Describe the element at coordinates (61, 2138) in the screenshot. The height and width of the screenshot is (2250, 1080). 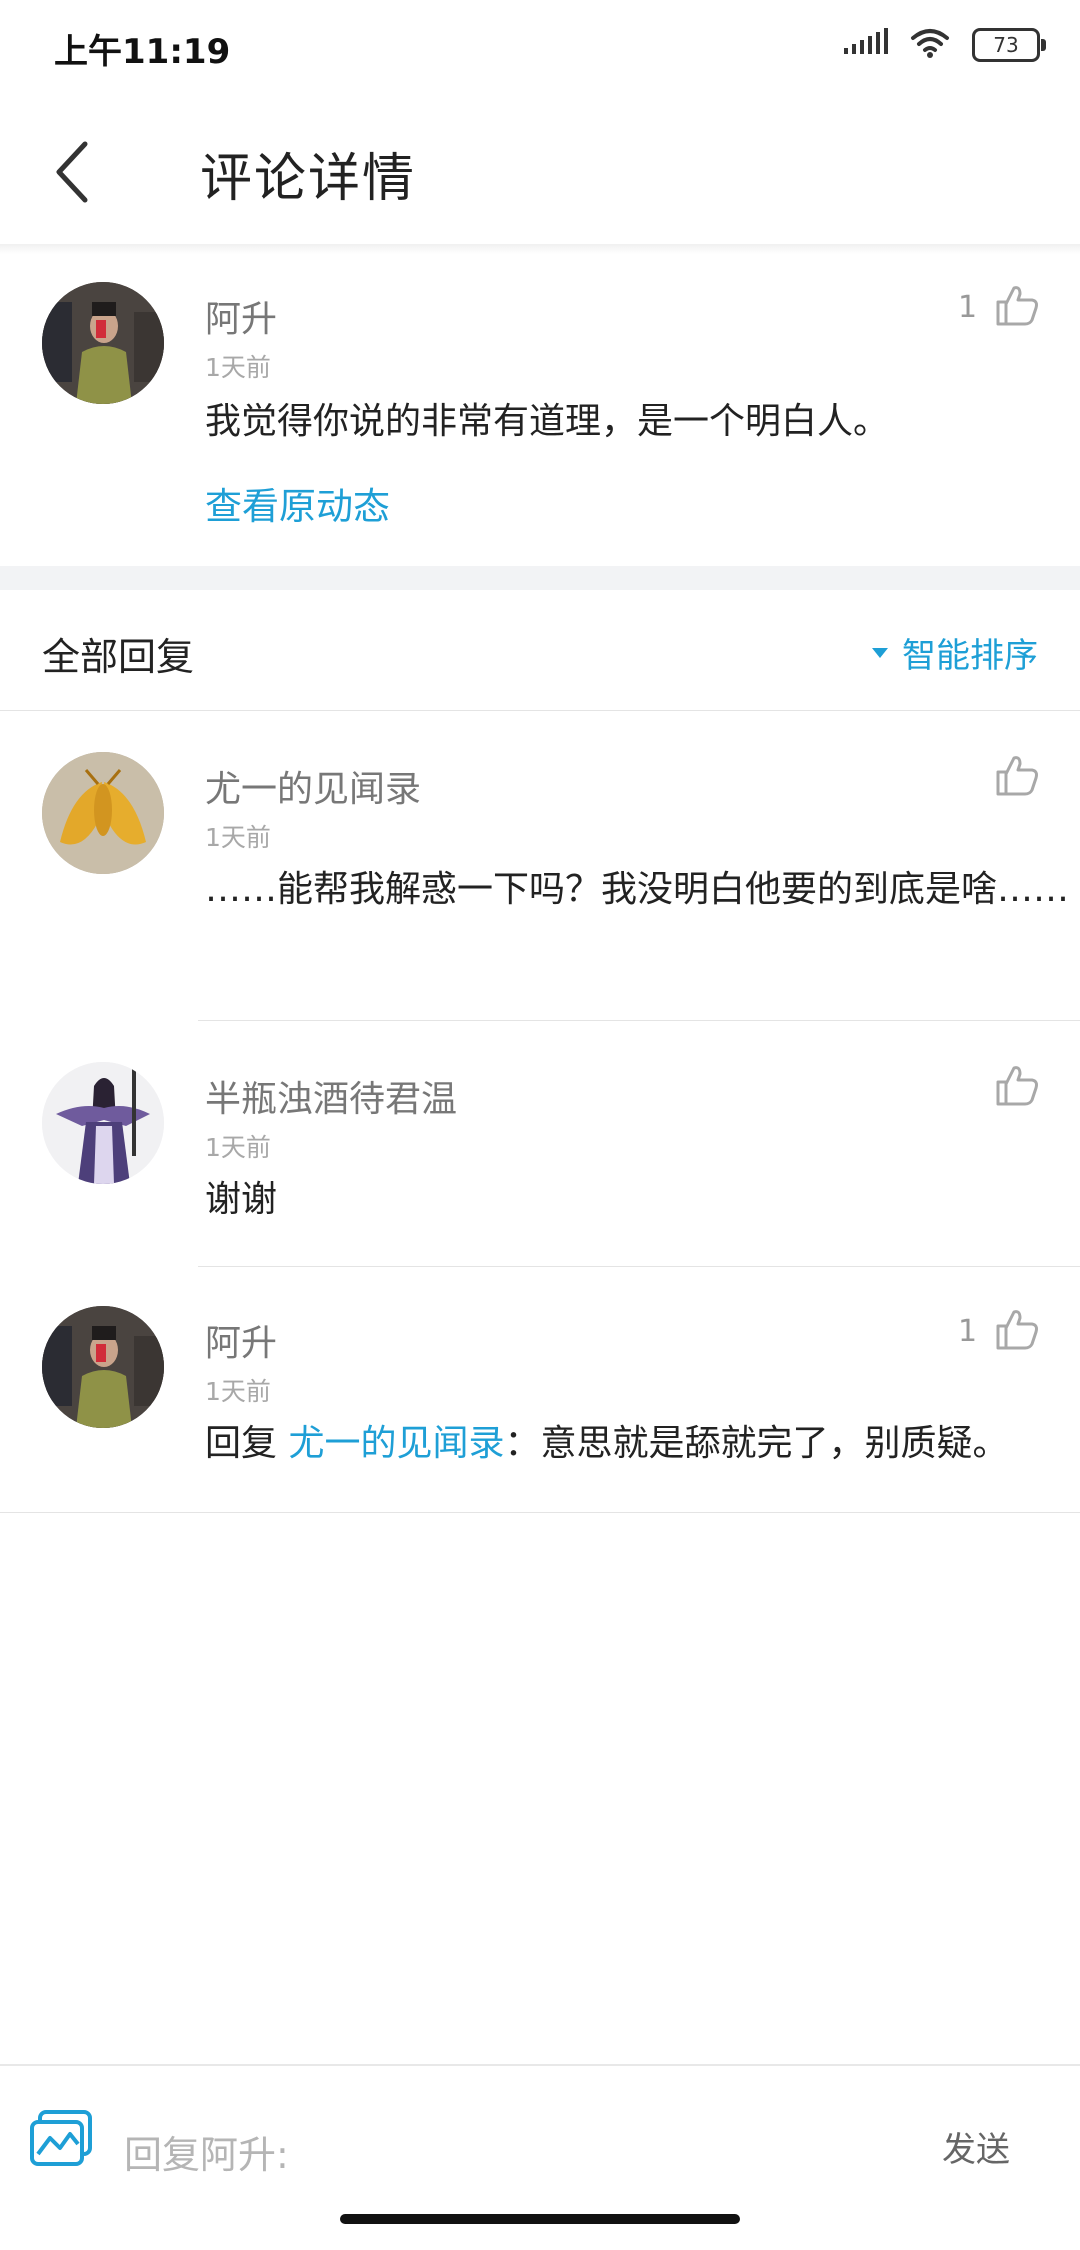
I see `picture-icon` at that location.